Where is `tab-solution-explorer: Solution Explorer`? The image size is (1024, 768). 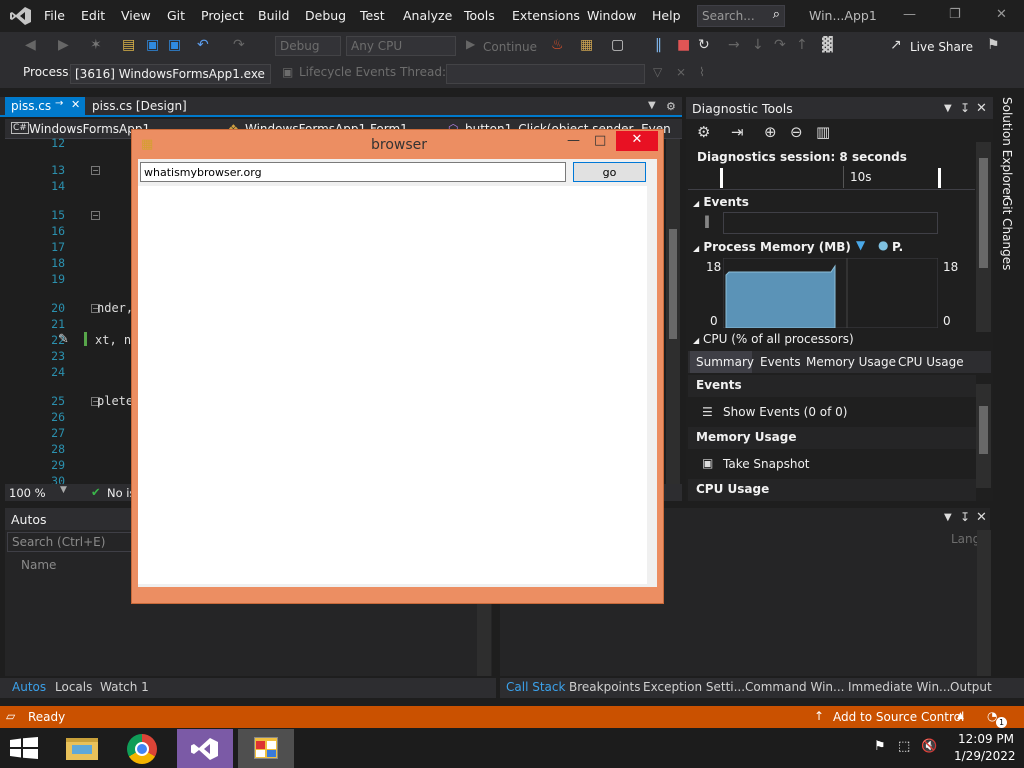
tab-solution-explorer: Solution Explorer is located at coordinates (1007, 148).